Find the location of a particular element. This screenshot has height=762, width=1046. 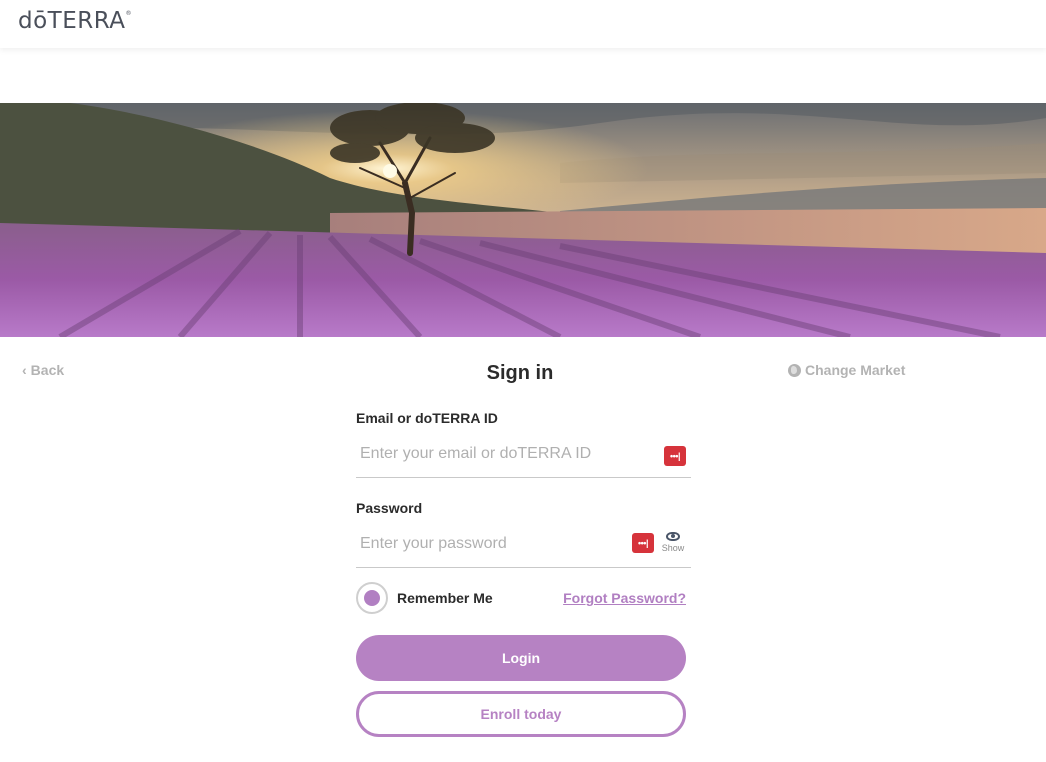

remember-me-toggle is located at coordinates (372, 598).